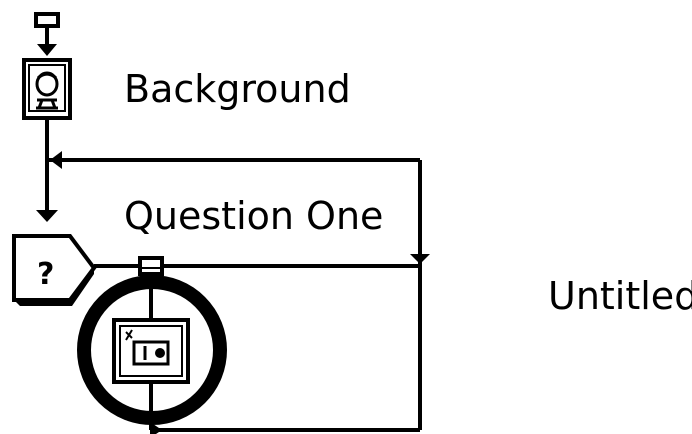 Image resolution: width=692 pixels, height=434 pixels. Describe the element at coordinates (254, 216) in the screenshot. I see `question-label: Question One` at that location.